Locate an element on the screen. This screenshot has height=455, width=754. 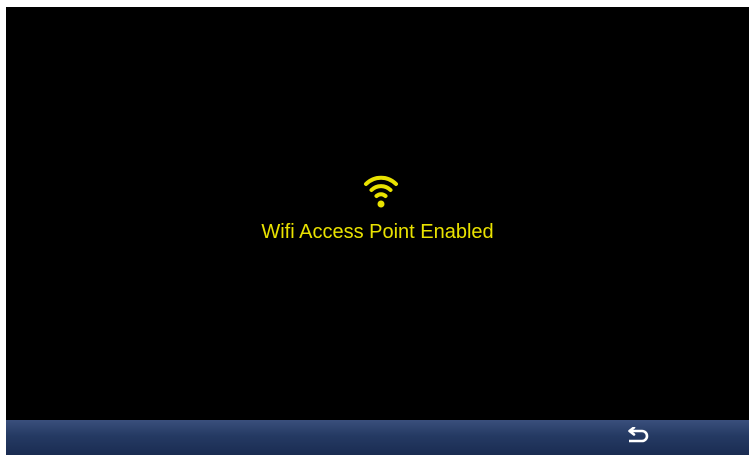
status-message: Wifi Access Point Enabled is located at coordinates (377, 232).